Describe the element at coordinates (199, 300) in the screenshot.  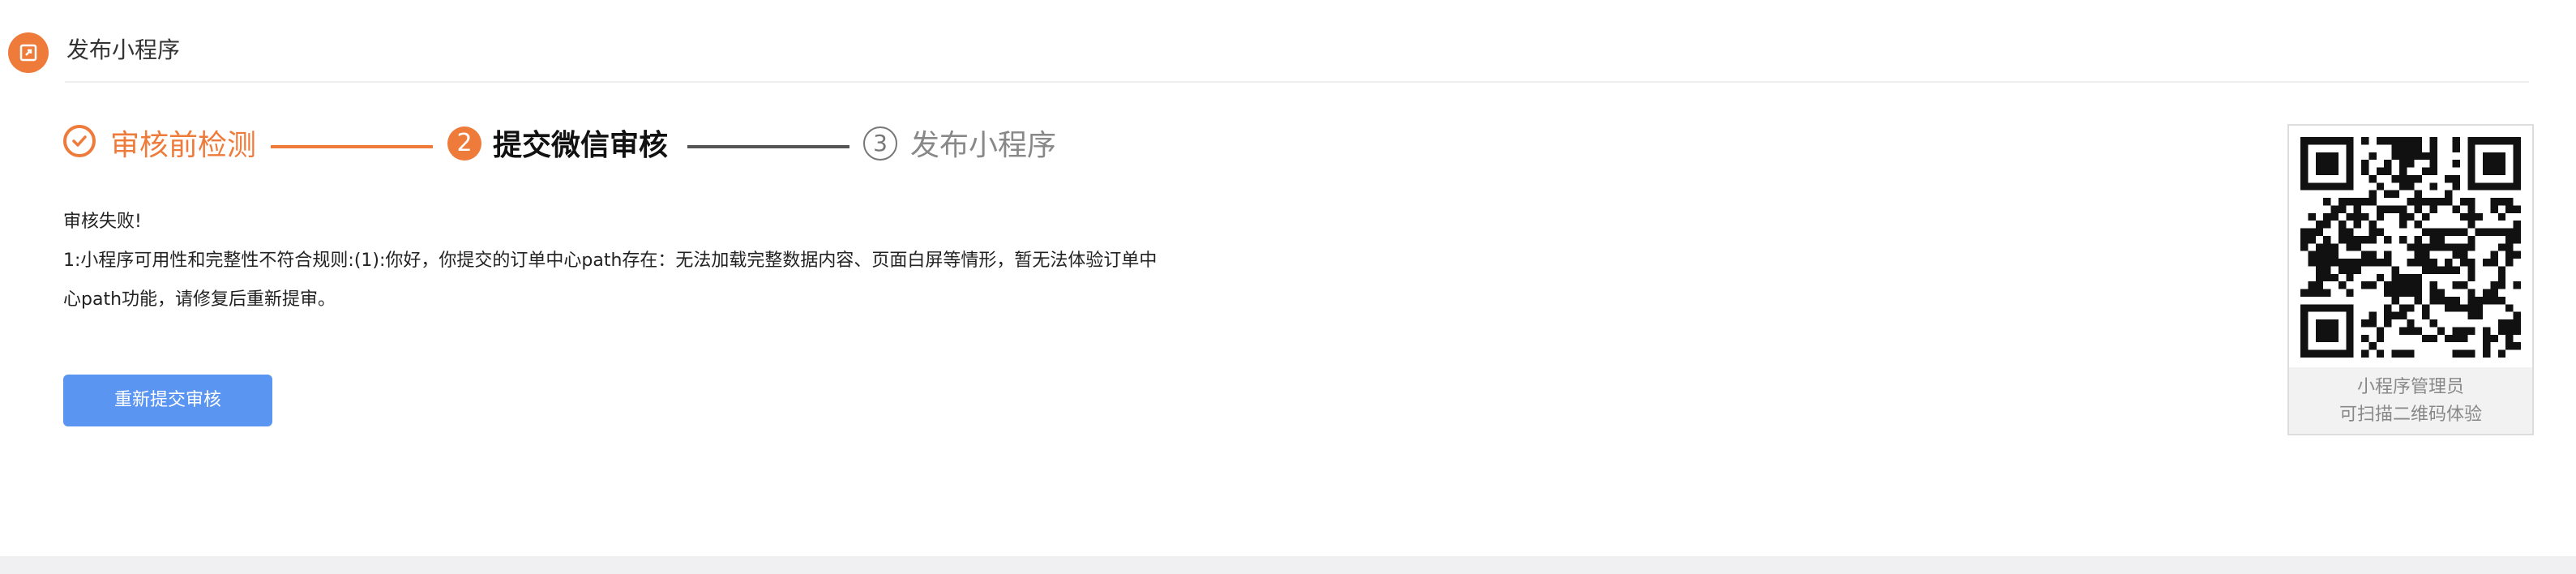
I see `result-message-line-2: 心path功能，请修复后重新提审。` at that location.